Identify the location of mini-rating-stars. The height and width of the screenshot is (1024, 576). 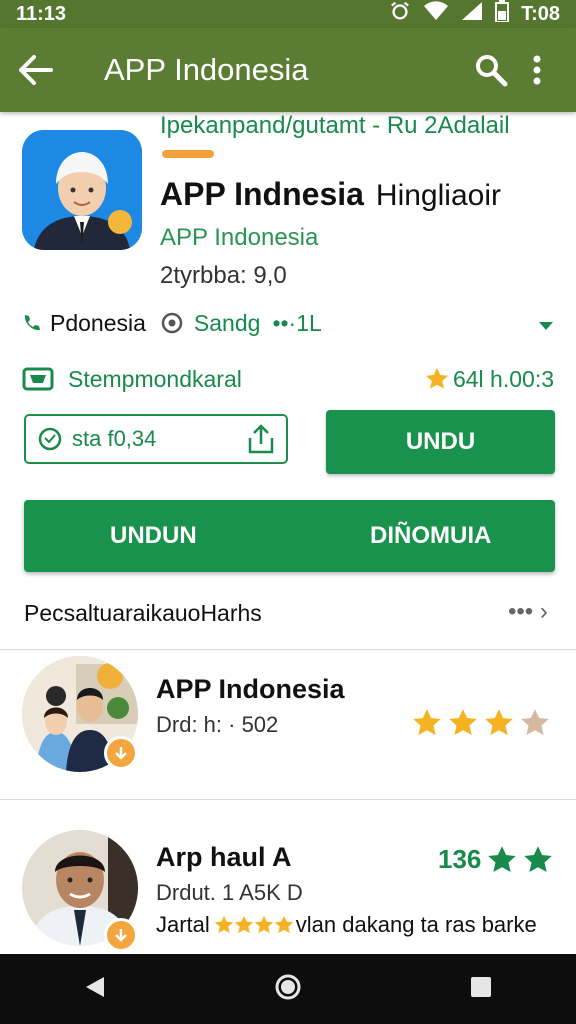
(254, 925).